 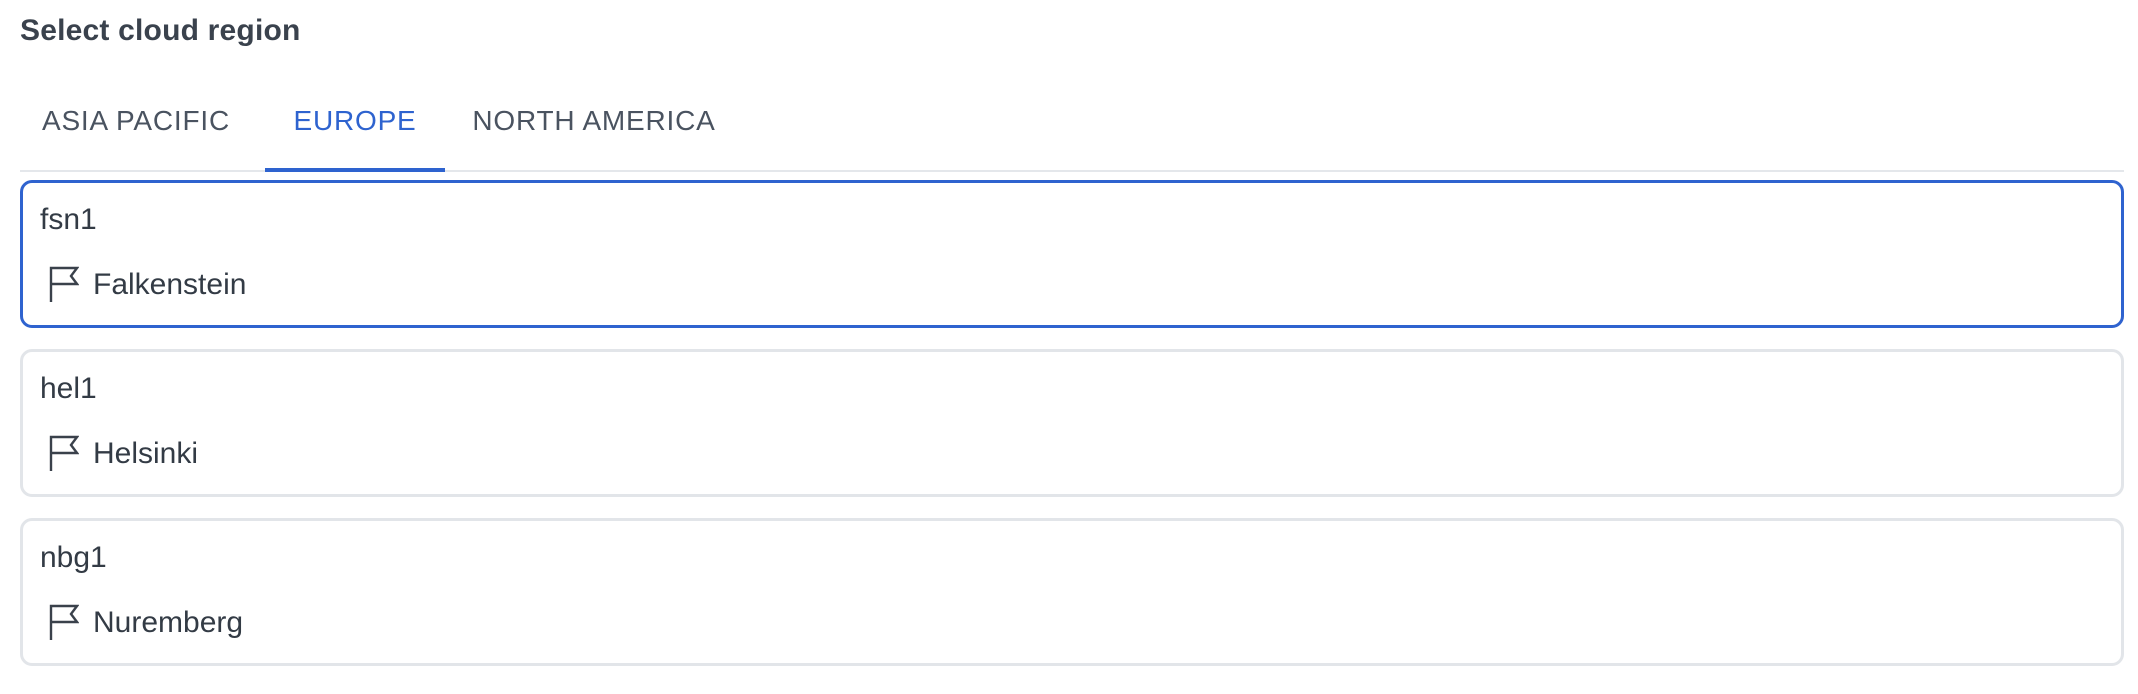 I want to click on tab-north-america: NORTH AMERICA, so click(x=594, y=128).